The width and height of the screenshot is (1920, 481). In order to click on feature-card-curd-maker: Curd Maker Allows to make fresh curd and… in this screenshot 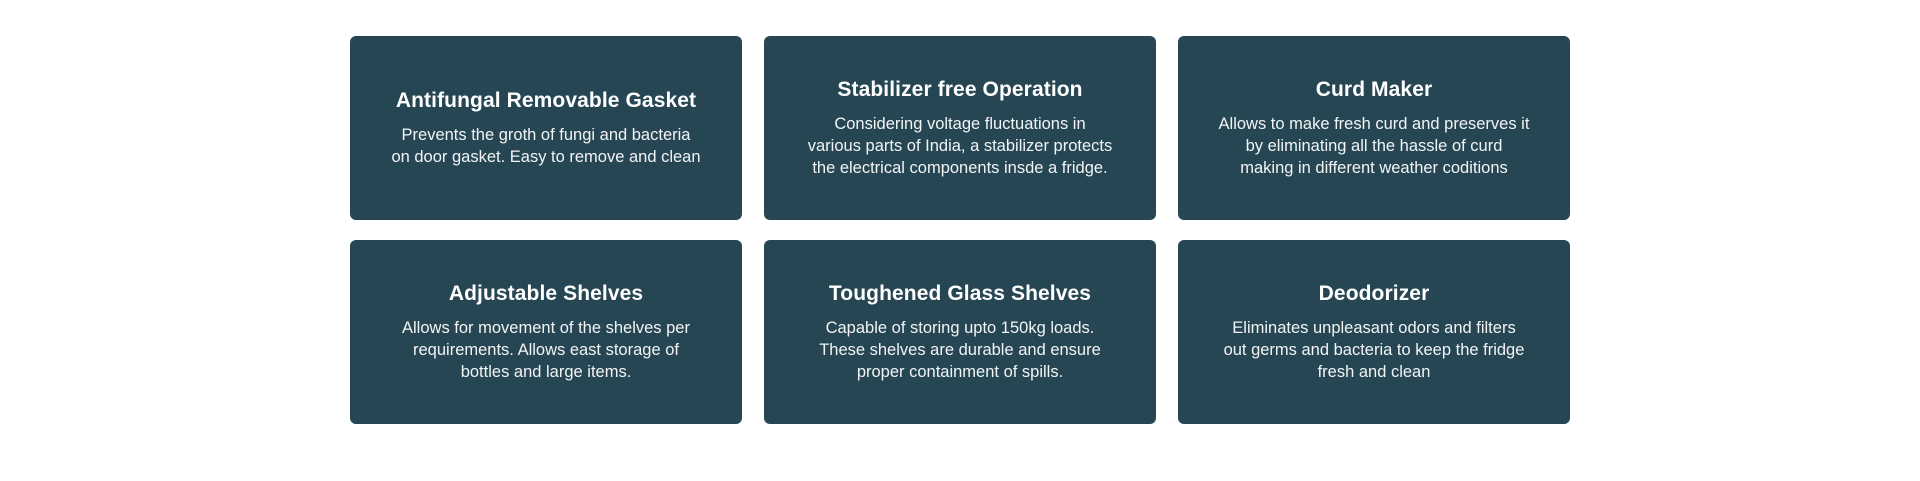, I will do `click(1374, 128)`.